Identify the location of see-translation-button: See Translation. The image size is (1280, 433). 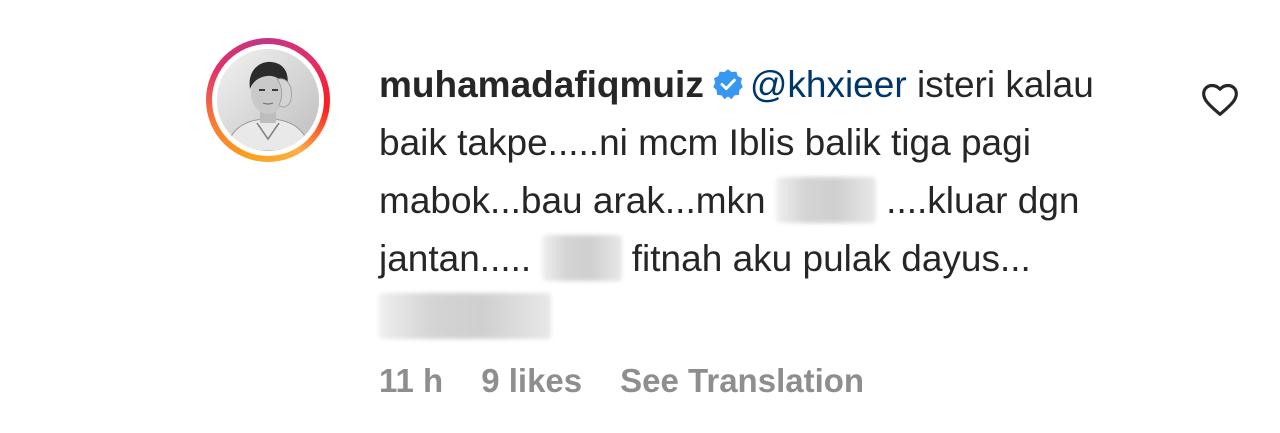
(742, 380).